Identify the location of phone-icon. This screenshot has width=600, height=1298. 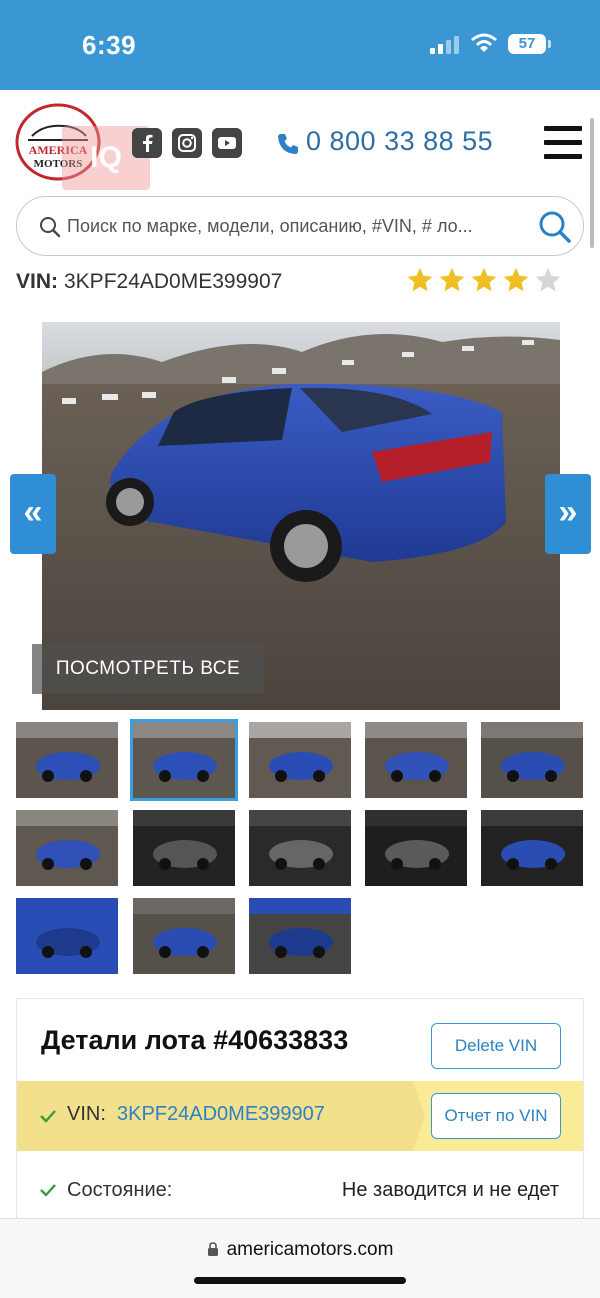
(288, 144).